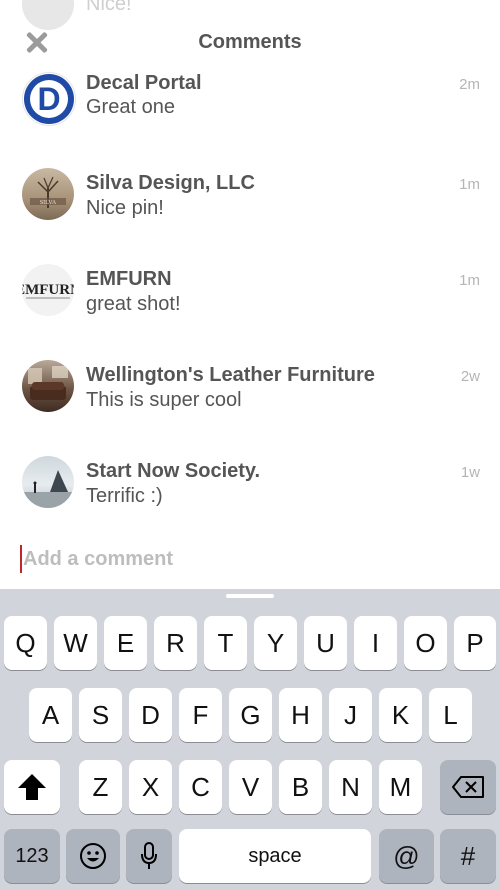 The height and width of the screenshot is (890, 500). Describe the element at coordinates (250, 42) in the screenshot. I see `page-title: Comments` at that location.